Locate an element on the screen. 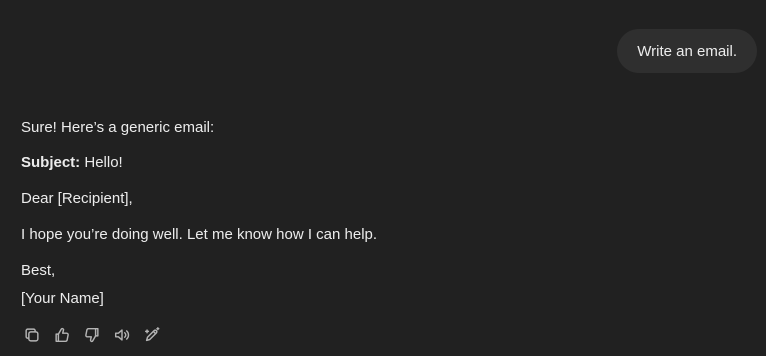 This screenshot has width=766, height=356. user-message-text: Write an email. is located at coordinates (687, 51).